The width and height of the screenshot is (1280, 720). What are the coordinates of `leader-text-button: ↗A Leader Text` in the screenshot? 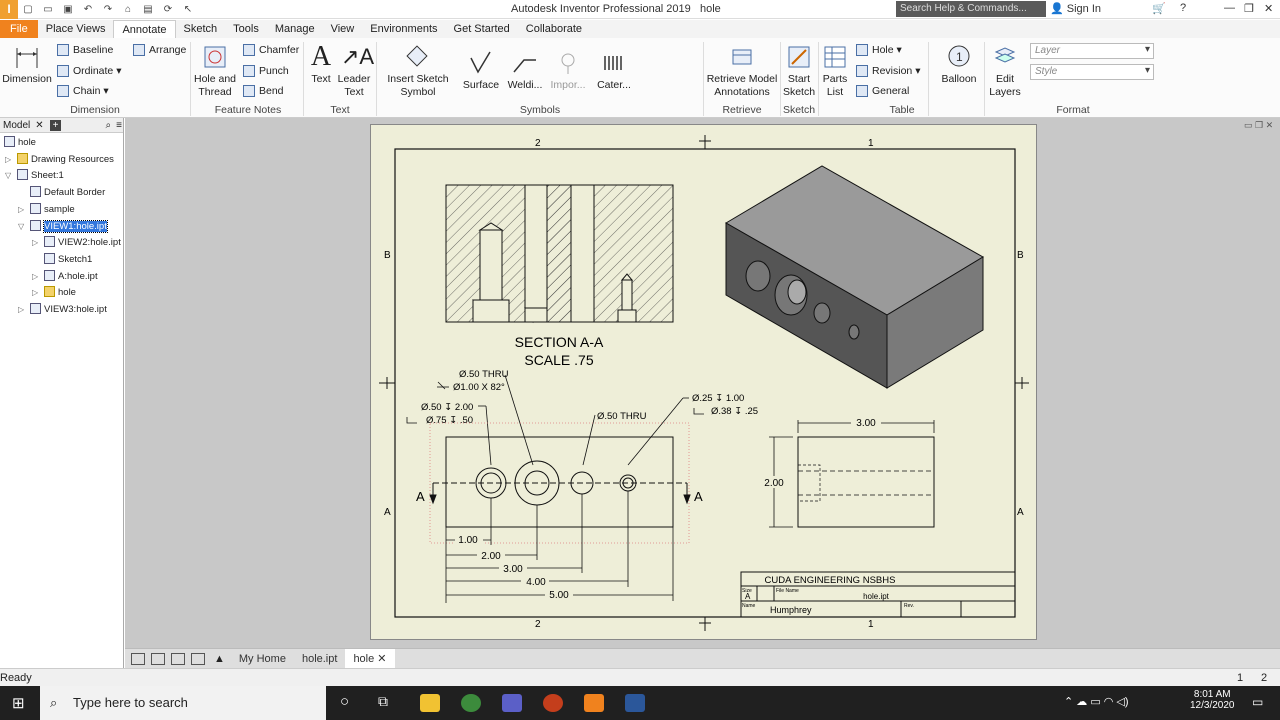 It's located at (355, 71).